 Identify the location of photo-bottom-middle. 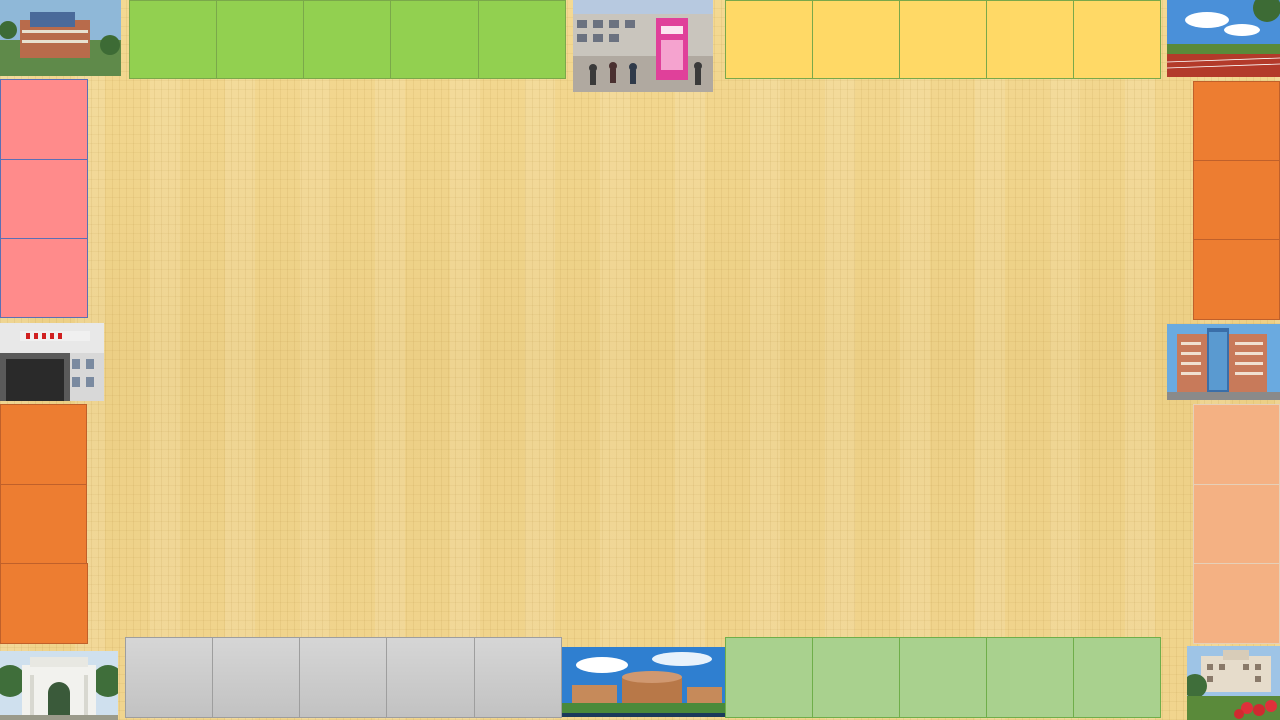
(644, 682).